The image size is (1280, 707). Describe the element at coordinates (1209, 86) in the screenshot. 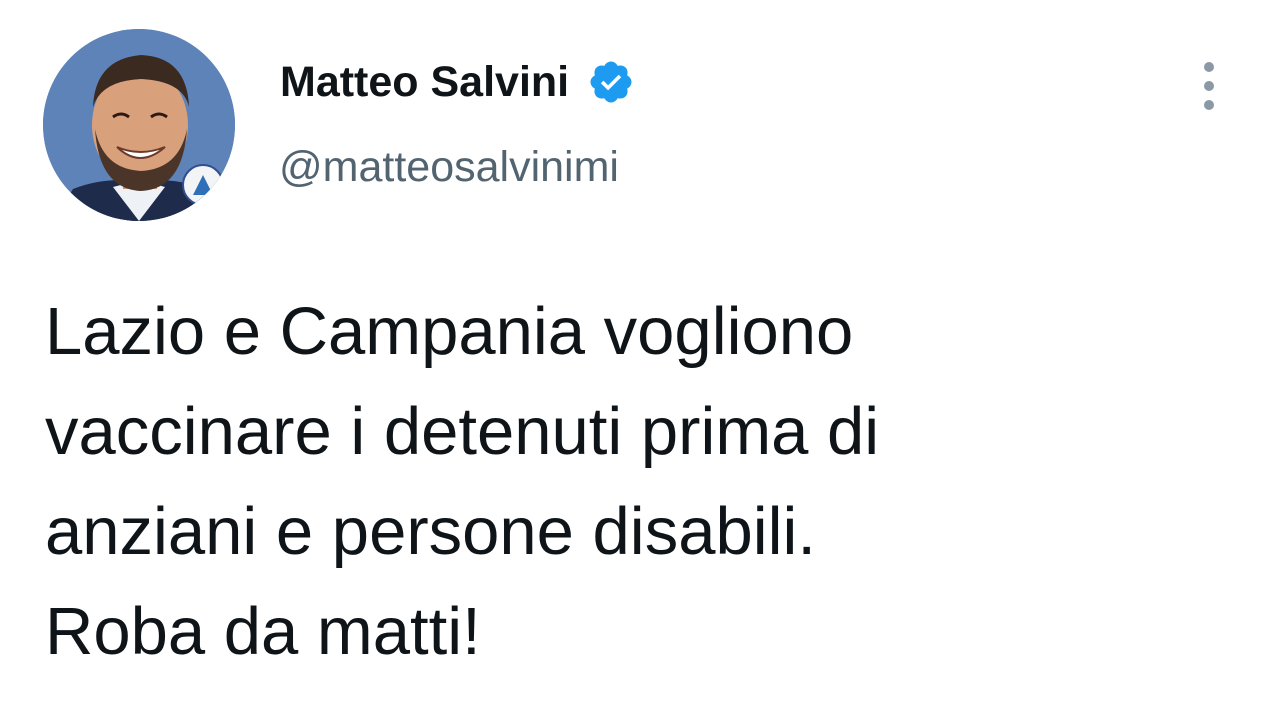

I see `more-options-icon` at that location.